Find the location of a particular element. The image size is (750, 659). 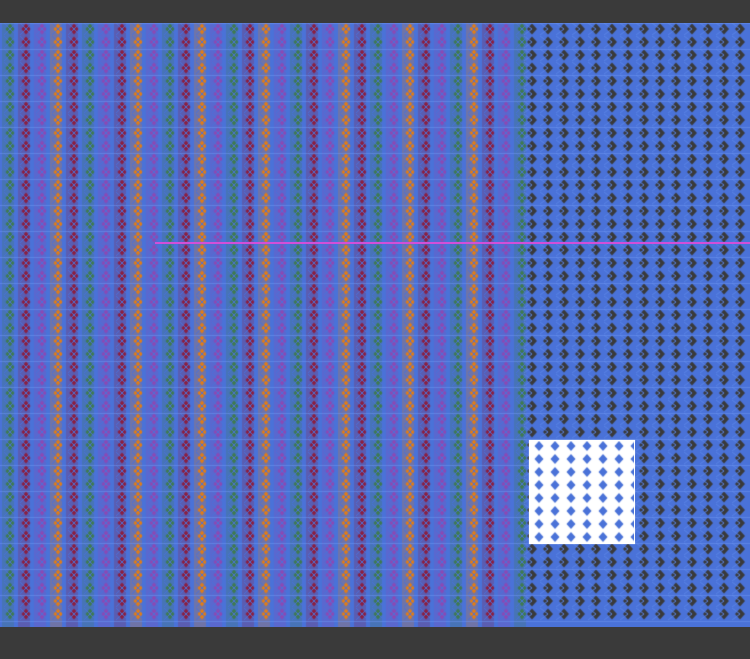

bottom-toolbar is located at coordinates (375, 643).